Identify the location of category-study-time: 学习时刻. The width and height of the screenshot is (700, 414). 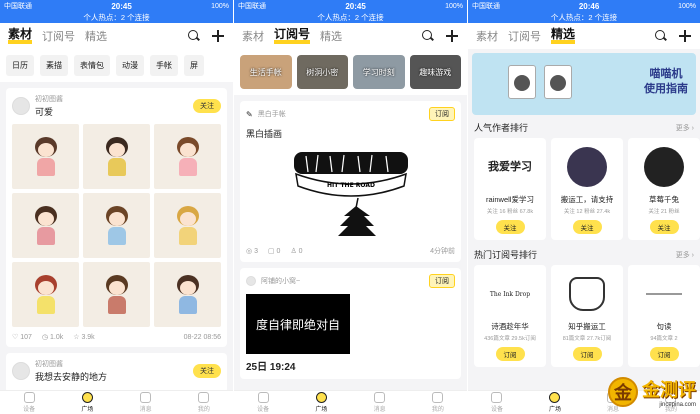
(379, 72).